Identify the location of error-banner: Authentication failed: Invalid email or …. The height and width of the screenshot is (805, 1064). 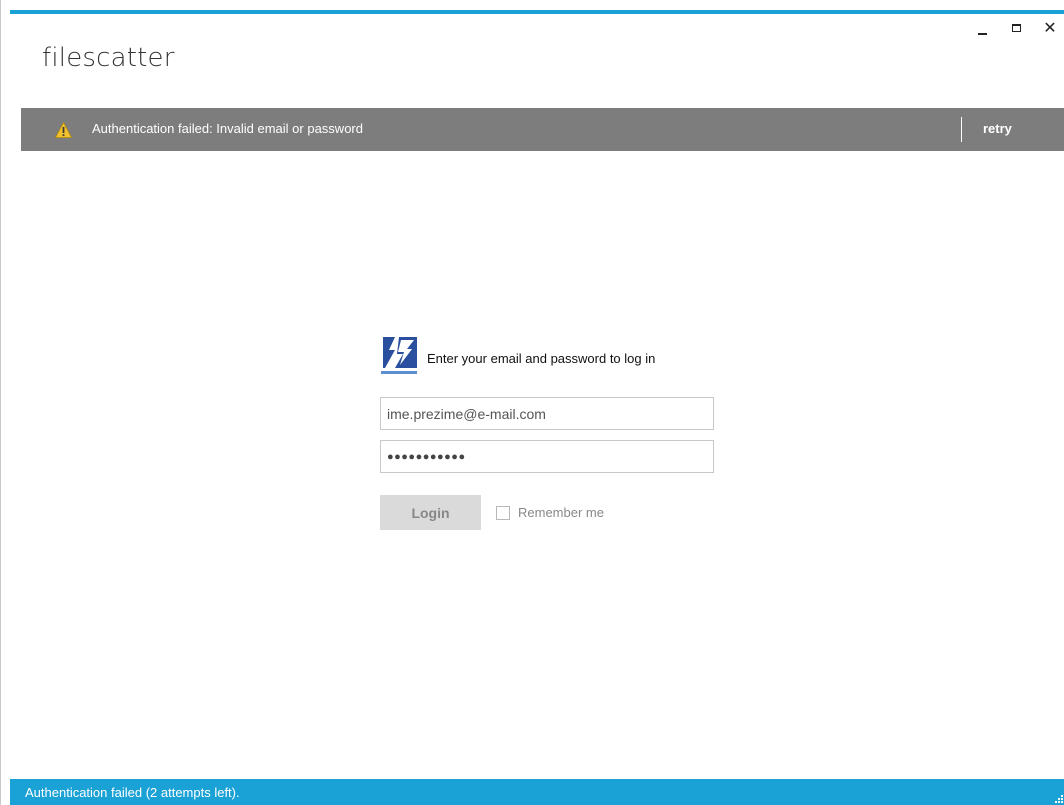
(542, 129).